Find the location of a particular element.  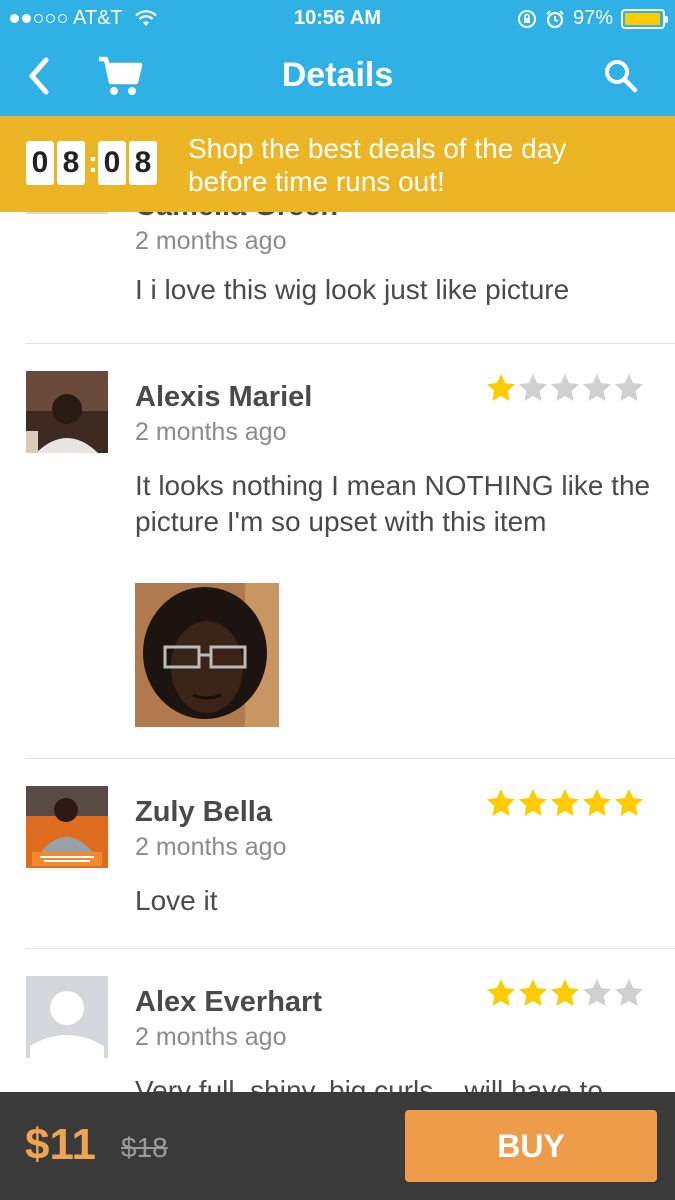

battery-percent: 97% is located at coordinates (592, 18).